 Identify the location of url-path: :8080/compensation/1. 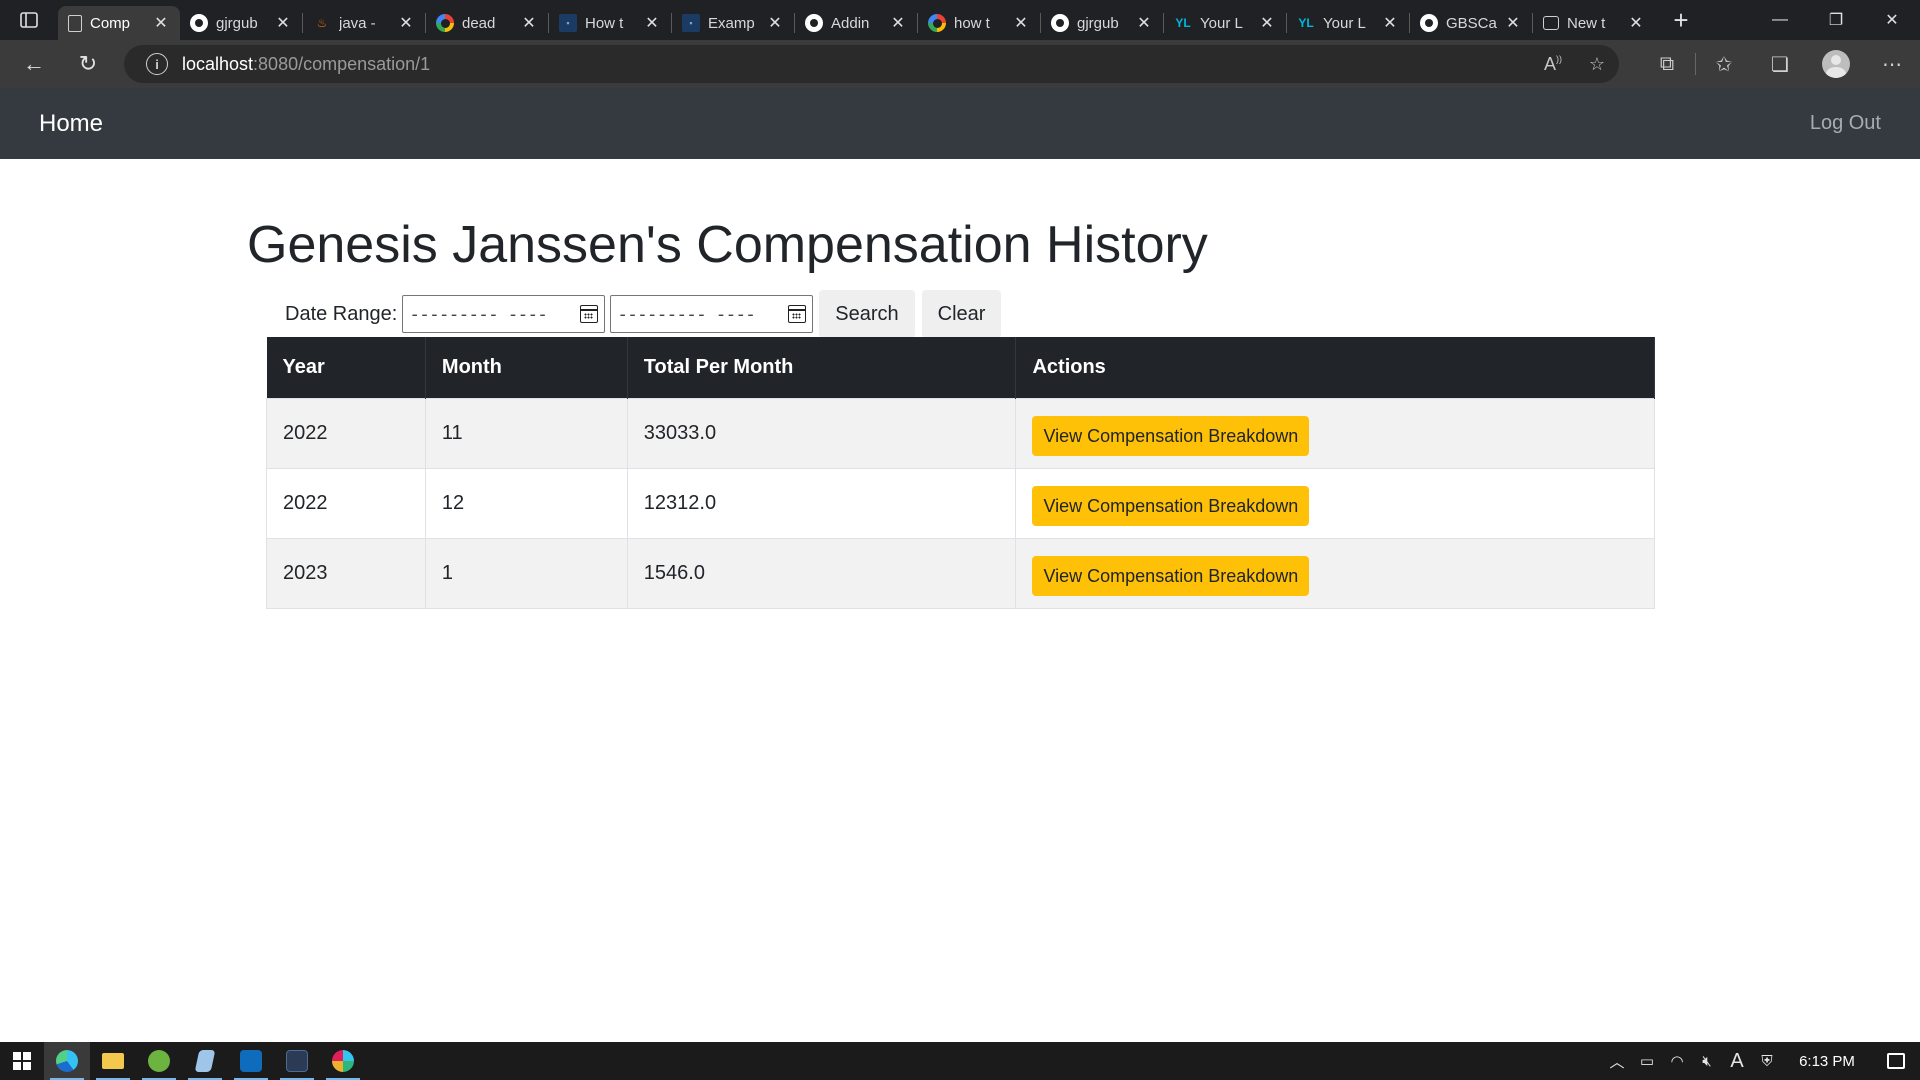
(342, 63).